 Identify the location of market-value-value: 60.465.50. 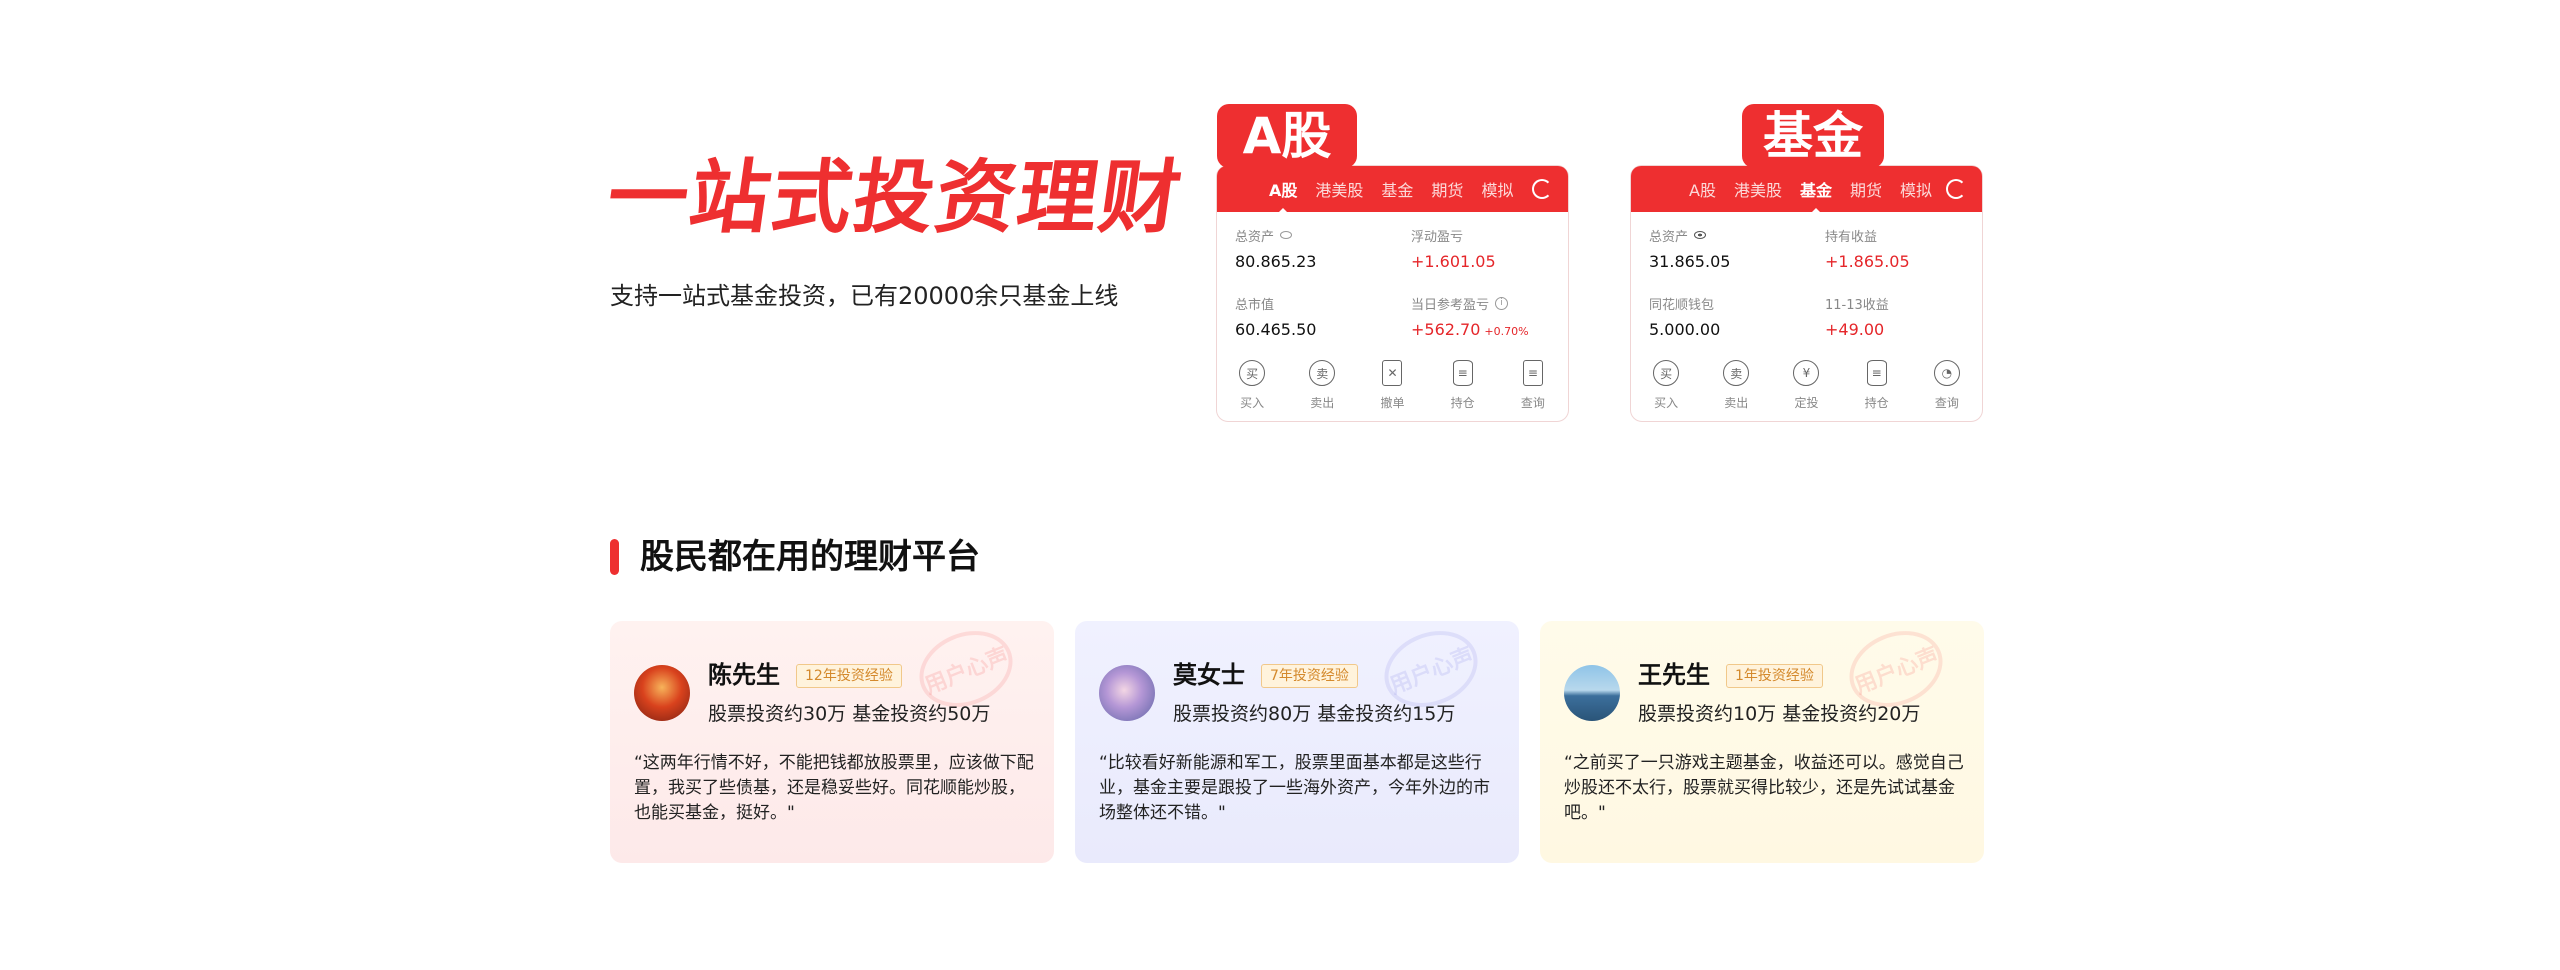
(1276, 329).